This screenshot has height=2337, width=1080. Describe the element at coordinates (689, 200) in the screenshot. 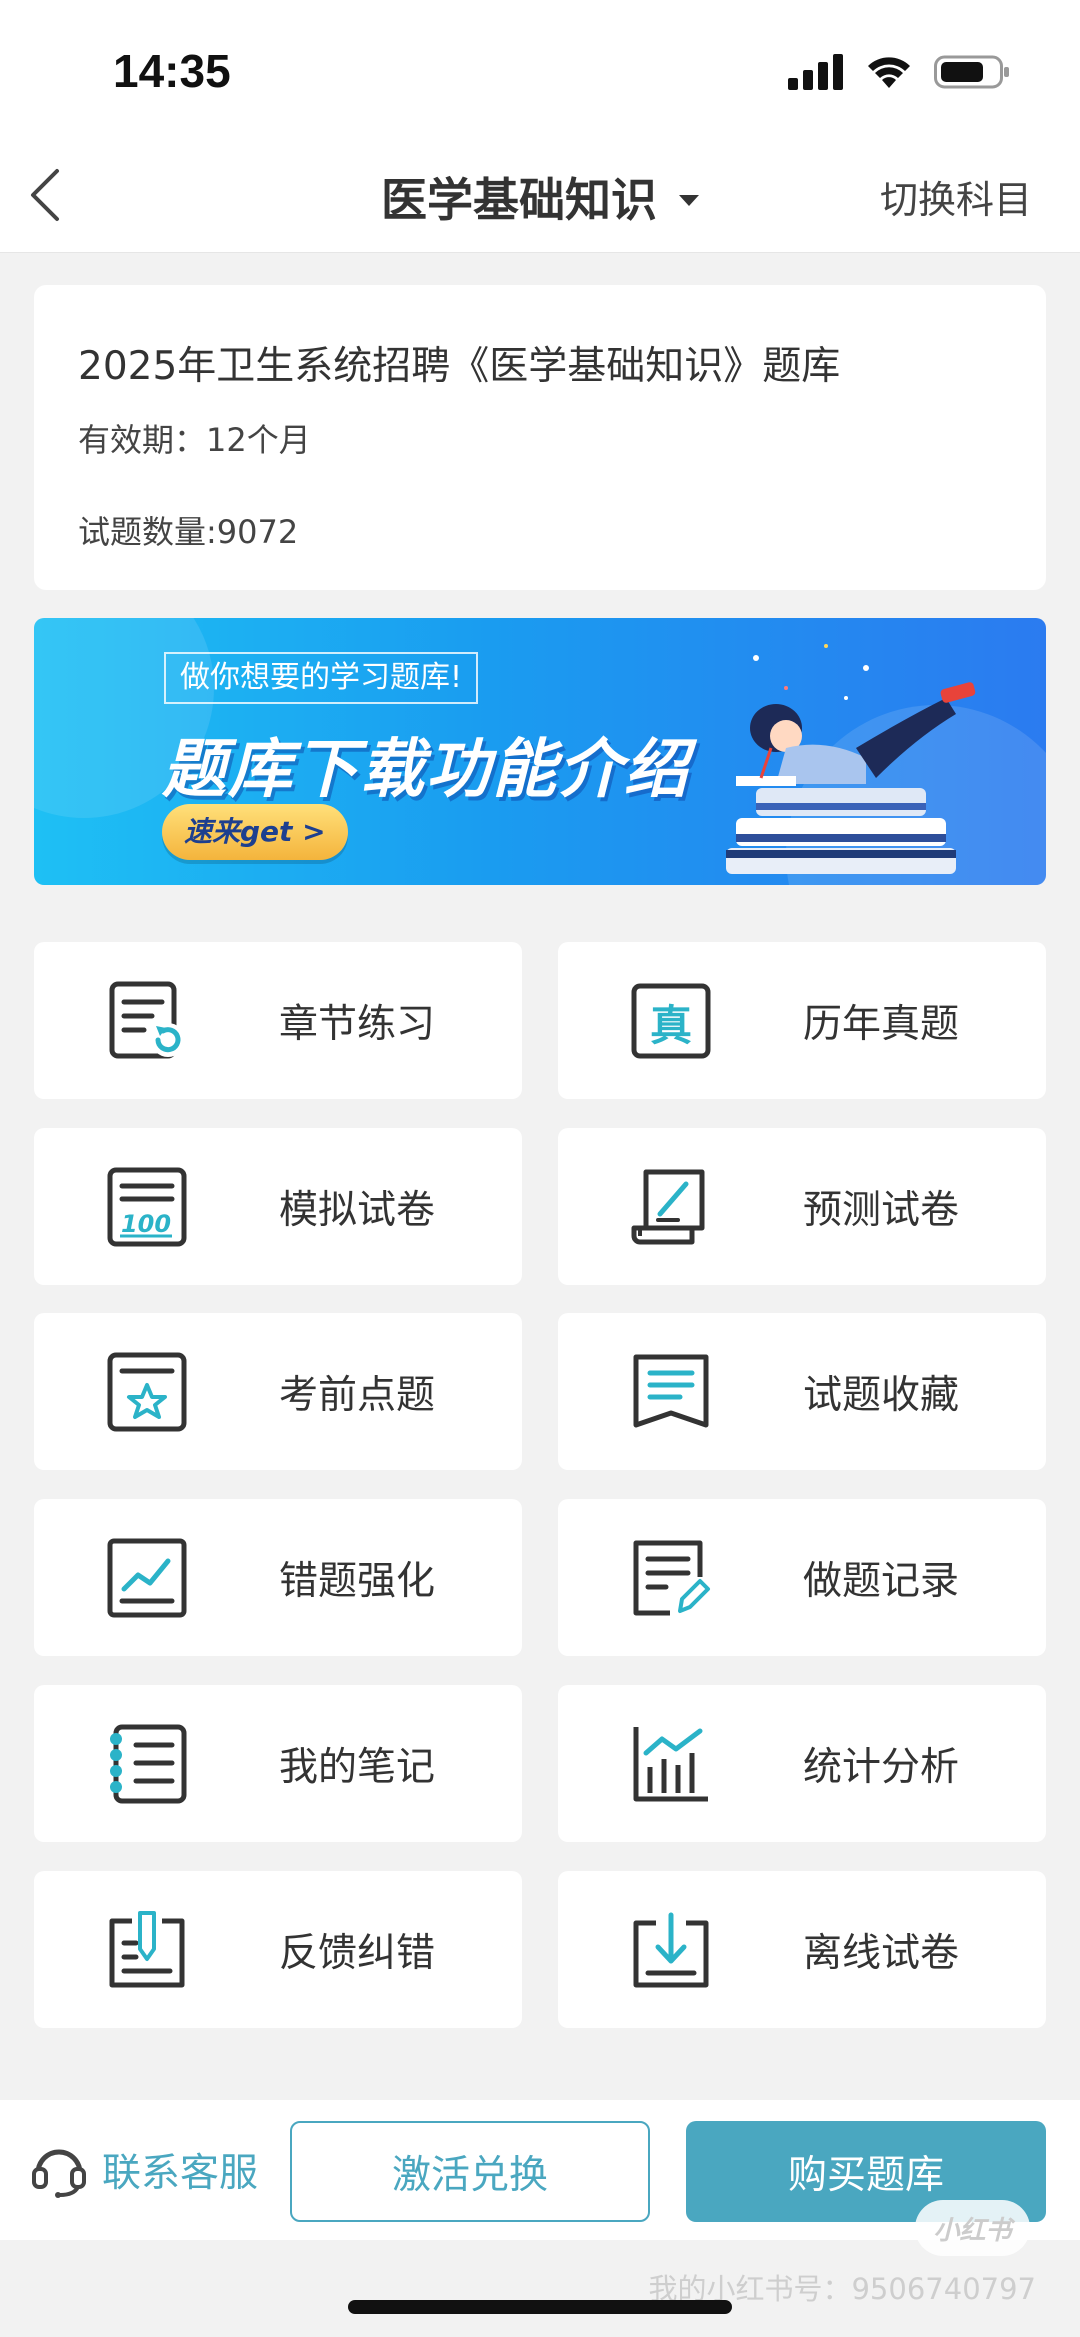

I see `caret-down-icon` at that location.